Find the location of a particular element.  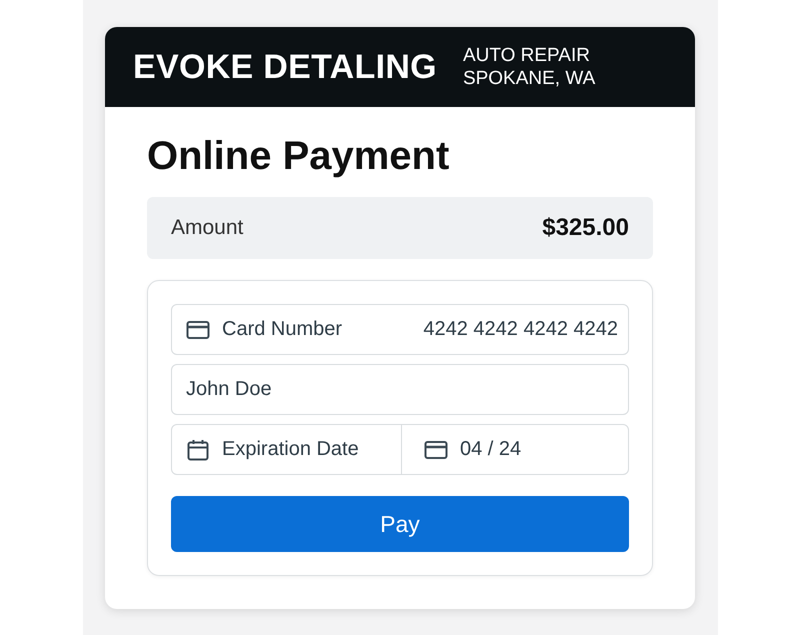

business-name: EVOKE DETALING is located at coordinates (285, 67).